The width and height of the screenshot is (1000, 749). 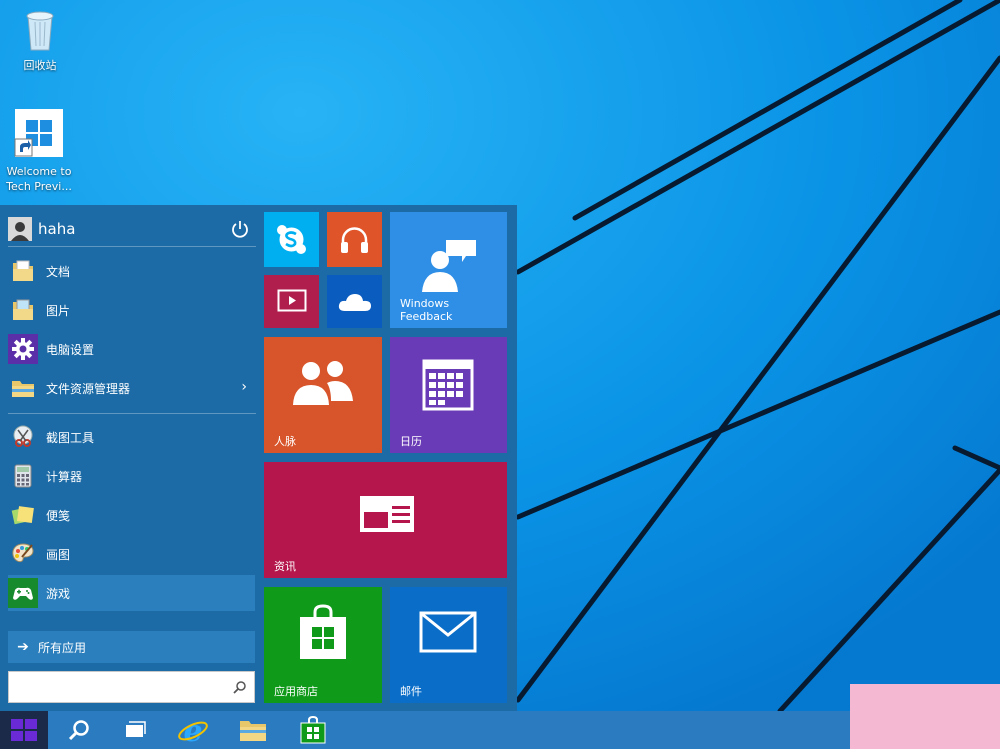 What do you see at coordinates (23, 271) in the screenshot?
I see `documents-folder-icon` at bounding box center [23, 271].